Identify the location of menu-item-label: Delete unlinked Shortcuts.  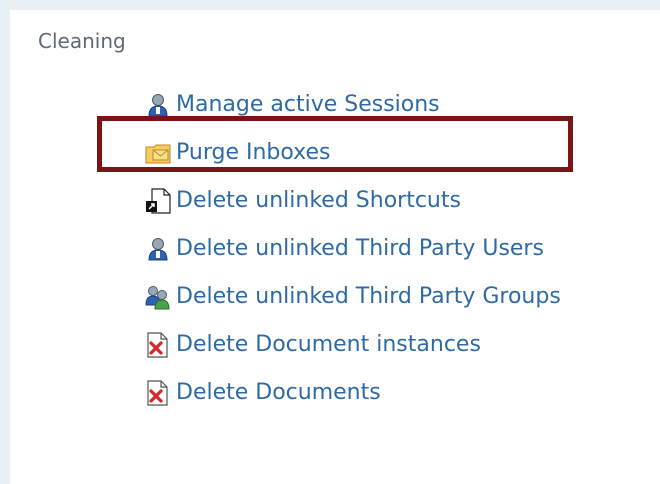
(318, 200).